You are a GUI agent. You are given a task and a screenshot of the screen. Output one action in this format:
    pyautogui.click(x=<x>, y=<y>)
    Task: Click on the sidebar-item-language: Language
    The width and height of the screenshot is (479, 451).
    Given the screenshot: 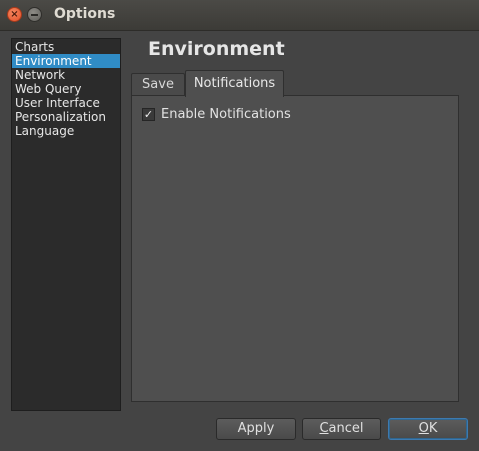 What is the action you would take?
    pyautogui.click(x=66, y=131)
    